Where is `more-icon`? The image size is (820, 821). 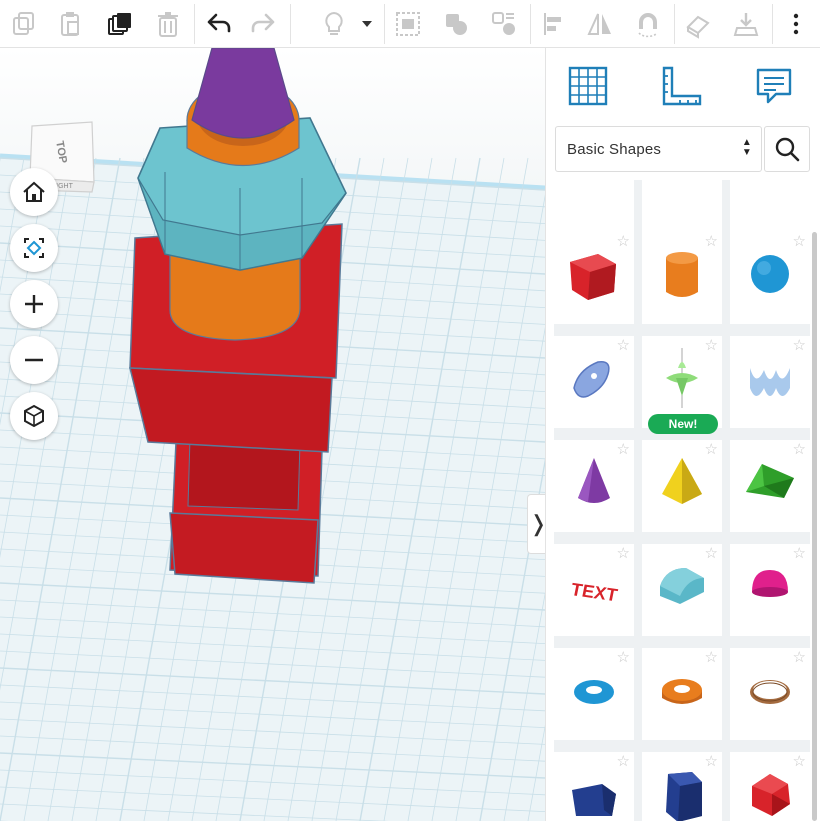
more-icon is located at coordinates (796, 24).